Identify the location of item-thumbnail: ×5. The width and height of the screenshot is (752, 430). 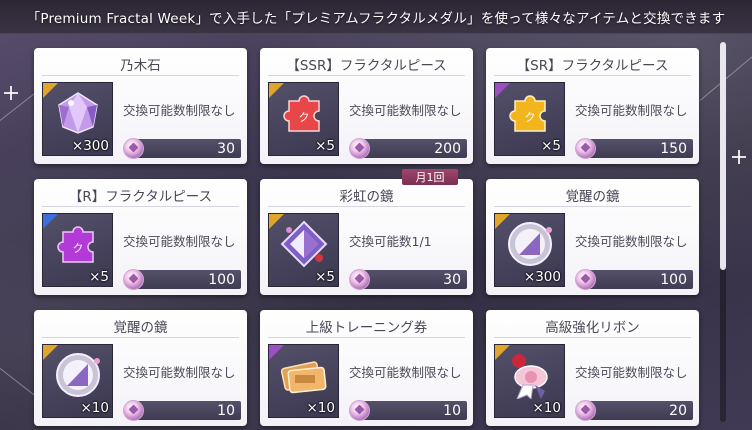
(303, 250).